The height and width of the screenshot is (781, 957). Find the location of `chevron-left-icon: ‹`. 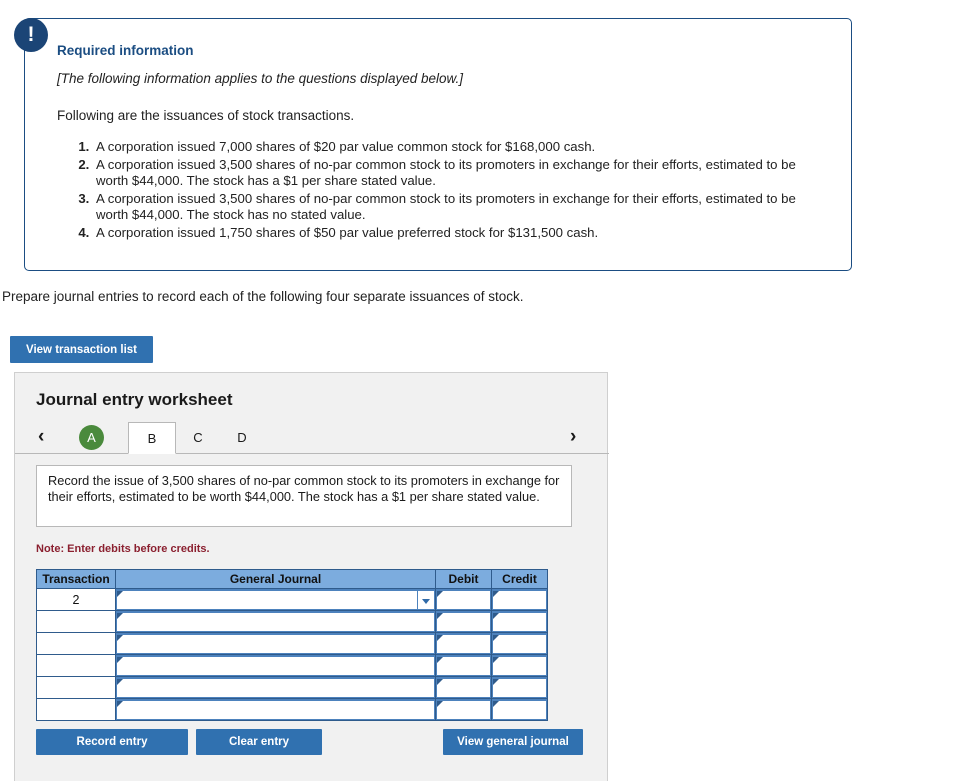

chevron-left-icon: ‹ is located at coordinates (41, 437).